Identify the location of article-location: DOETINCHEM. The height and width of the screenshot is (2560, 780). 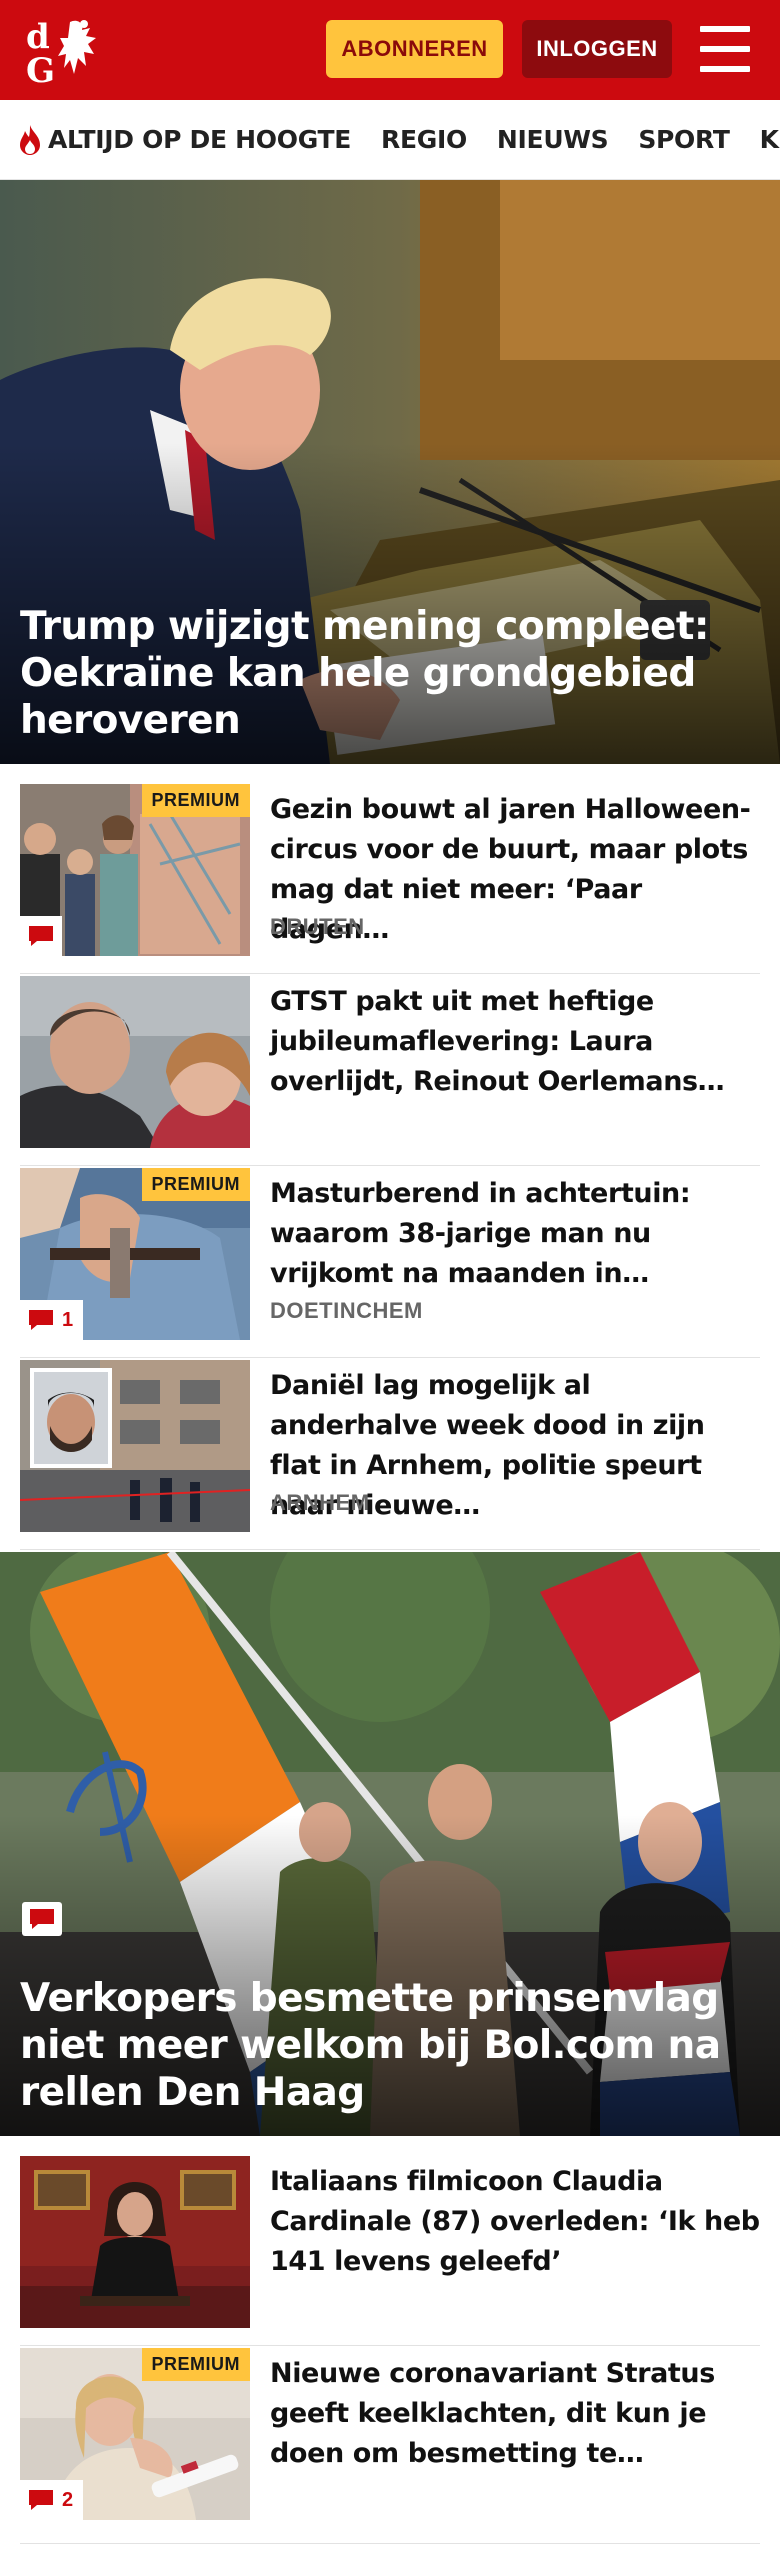
(346, 1310).